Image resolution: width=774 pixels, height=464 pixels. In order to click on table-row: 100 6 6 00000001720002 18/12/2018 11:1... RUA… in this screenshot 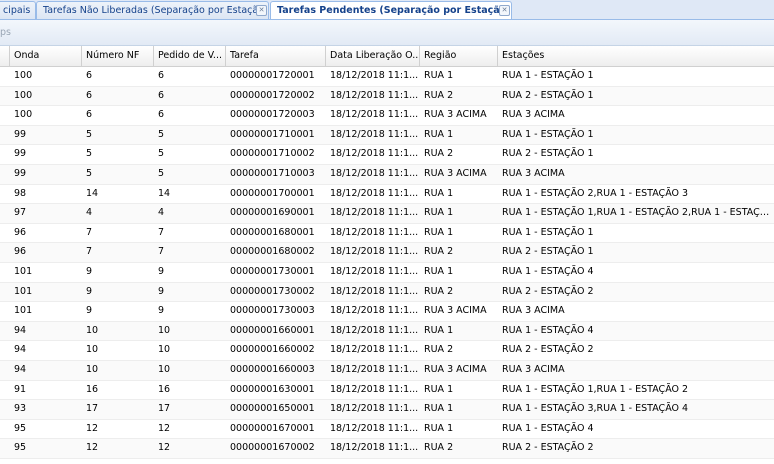, I will do `click(387, 96)`.